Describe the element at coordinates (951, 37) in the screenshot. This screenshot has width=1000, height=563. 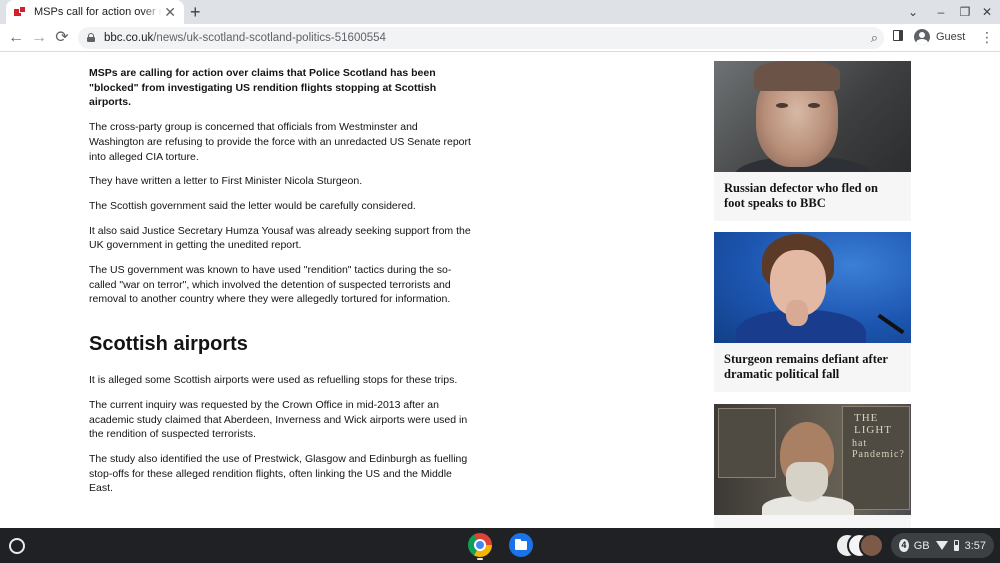
I see `profile-name: Guest` at that location.